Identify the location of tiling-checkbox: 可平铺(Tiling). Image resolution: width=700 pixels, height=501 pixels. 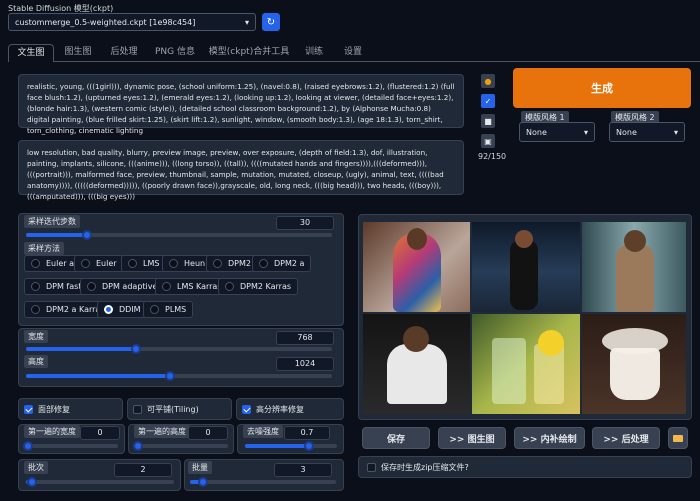
(166, 409).